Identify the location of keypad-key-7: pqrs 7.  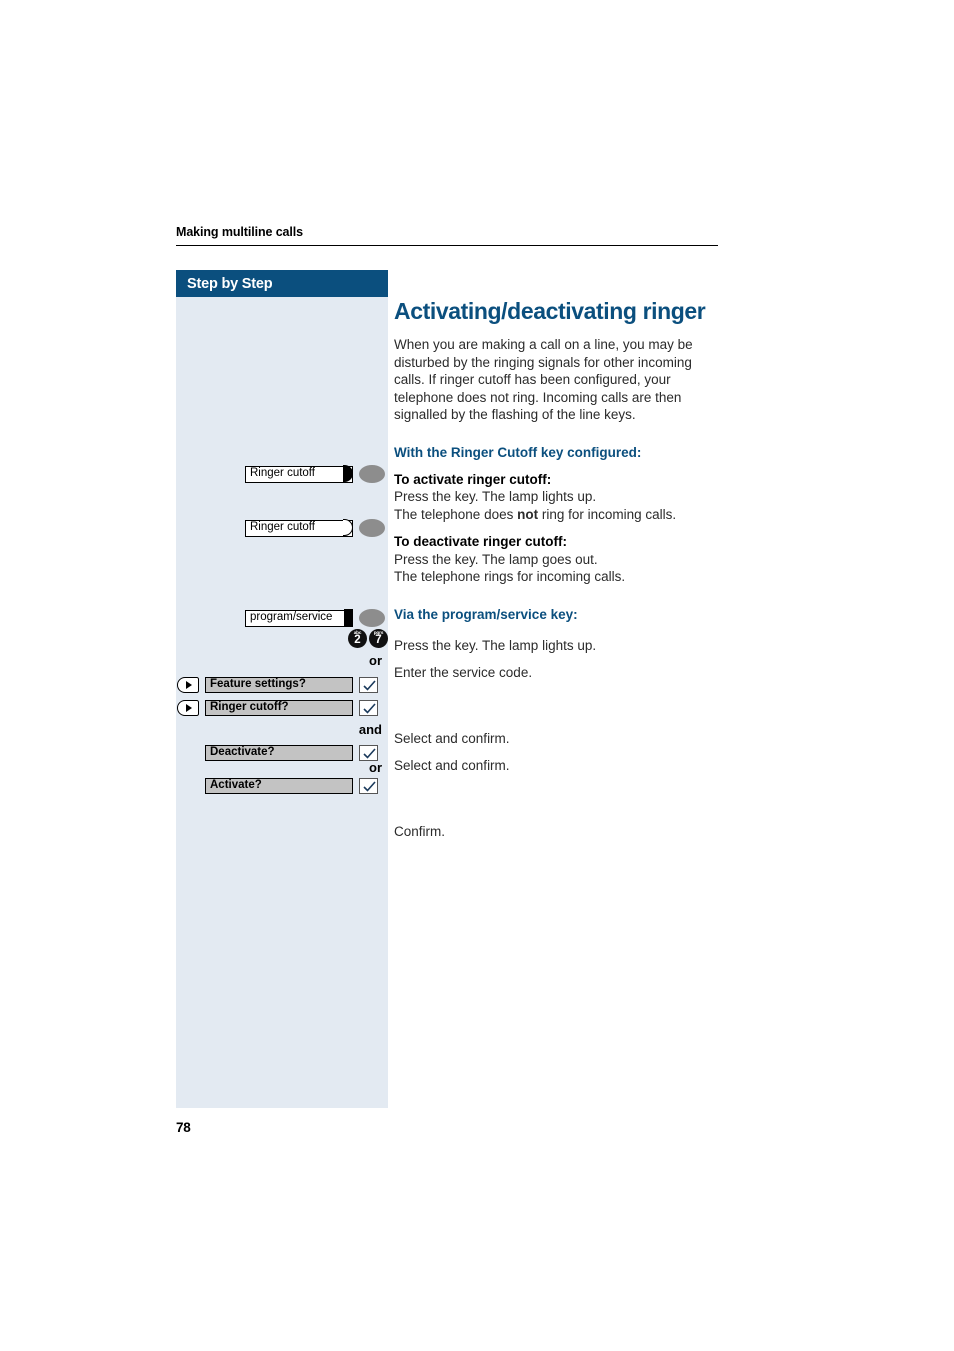
(378, 638).